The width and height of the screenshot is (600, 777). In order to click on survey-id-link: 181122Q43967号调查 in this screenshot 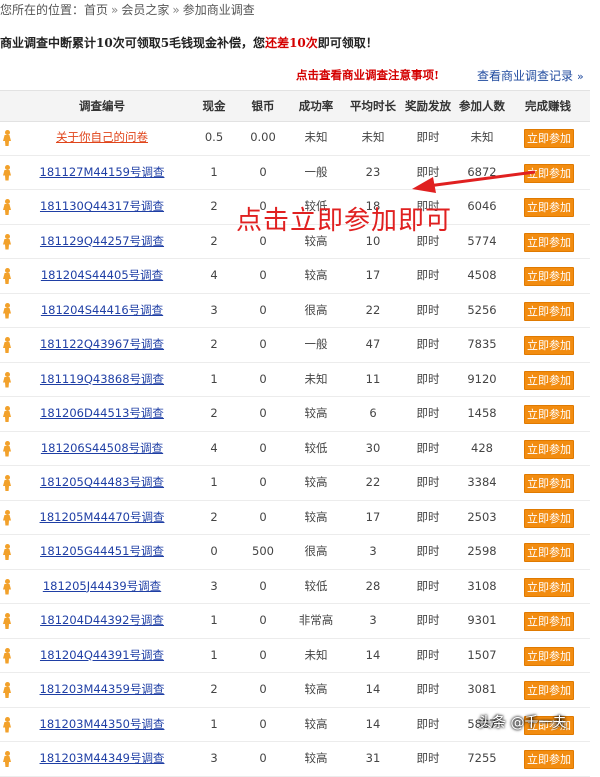, I will do `click(102, 345)`.